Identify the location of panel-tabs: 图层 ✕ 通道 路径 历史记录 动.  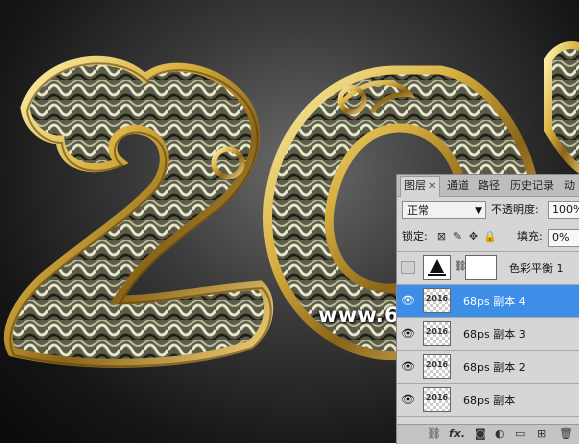
(488, 186).